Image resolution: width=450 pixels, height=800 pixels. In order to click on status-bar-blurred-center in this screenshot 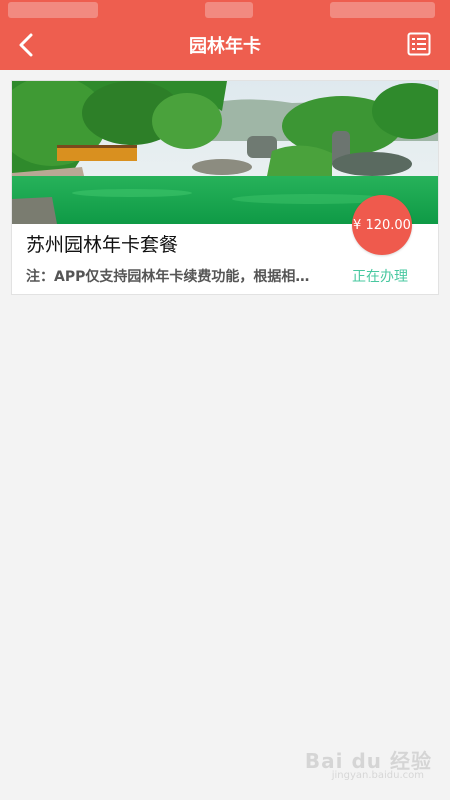, I will do `click(229, 10)`.